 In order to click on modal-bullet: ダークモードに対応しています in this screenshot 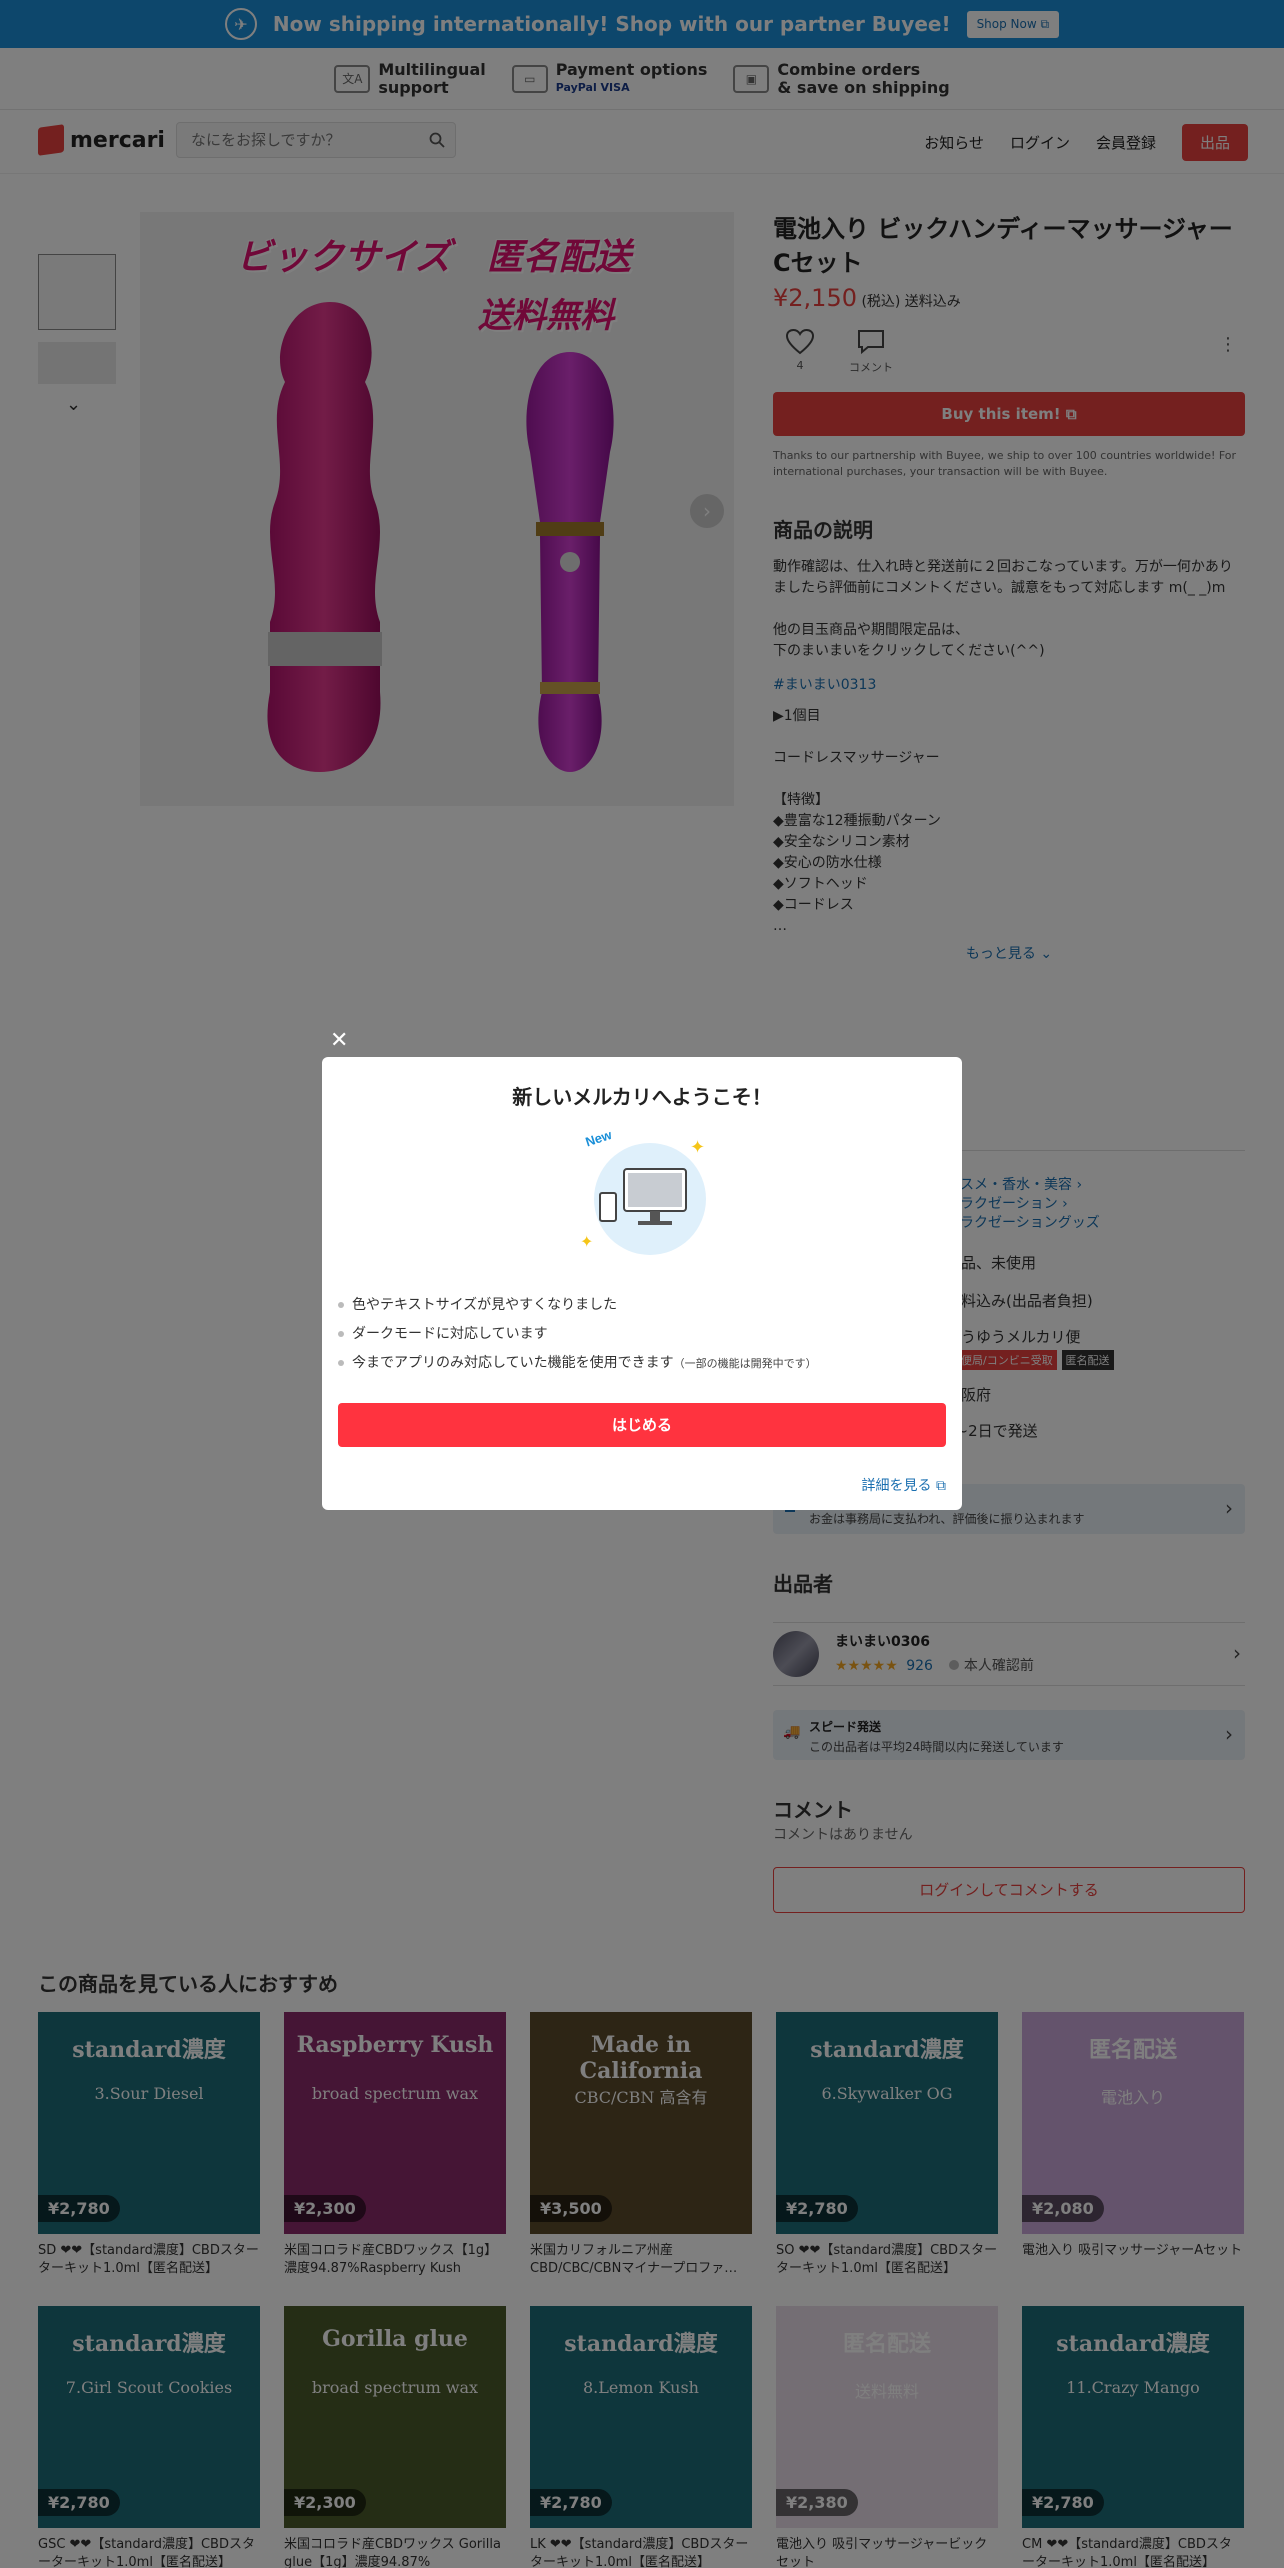, I will do `click(577, 1334)`.